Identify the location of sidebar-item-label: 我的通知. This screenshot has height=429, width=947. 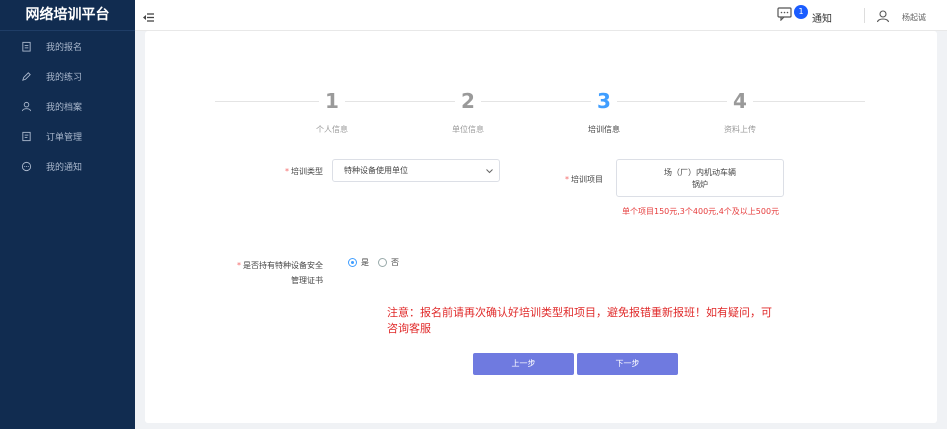
(64, 167).